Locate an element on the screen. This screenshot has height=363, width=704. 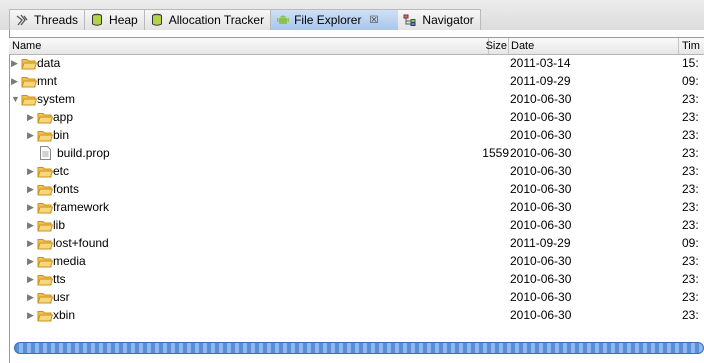
navigator-icon is located at coordinates (410, 20).